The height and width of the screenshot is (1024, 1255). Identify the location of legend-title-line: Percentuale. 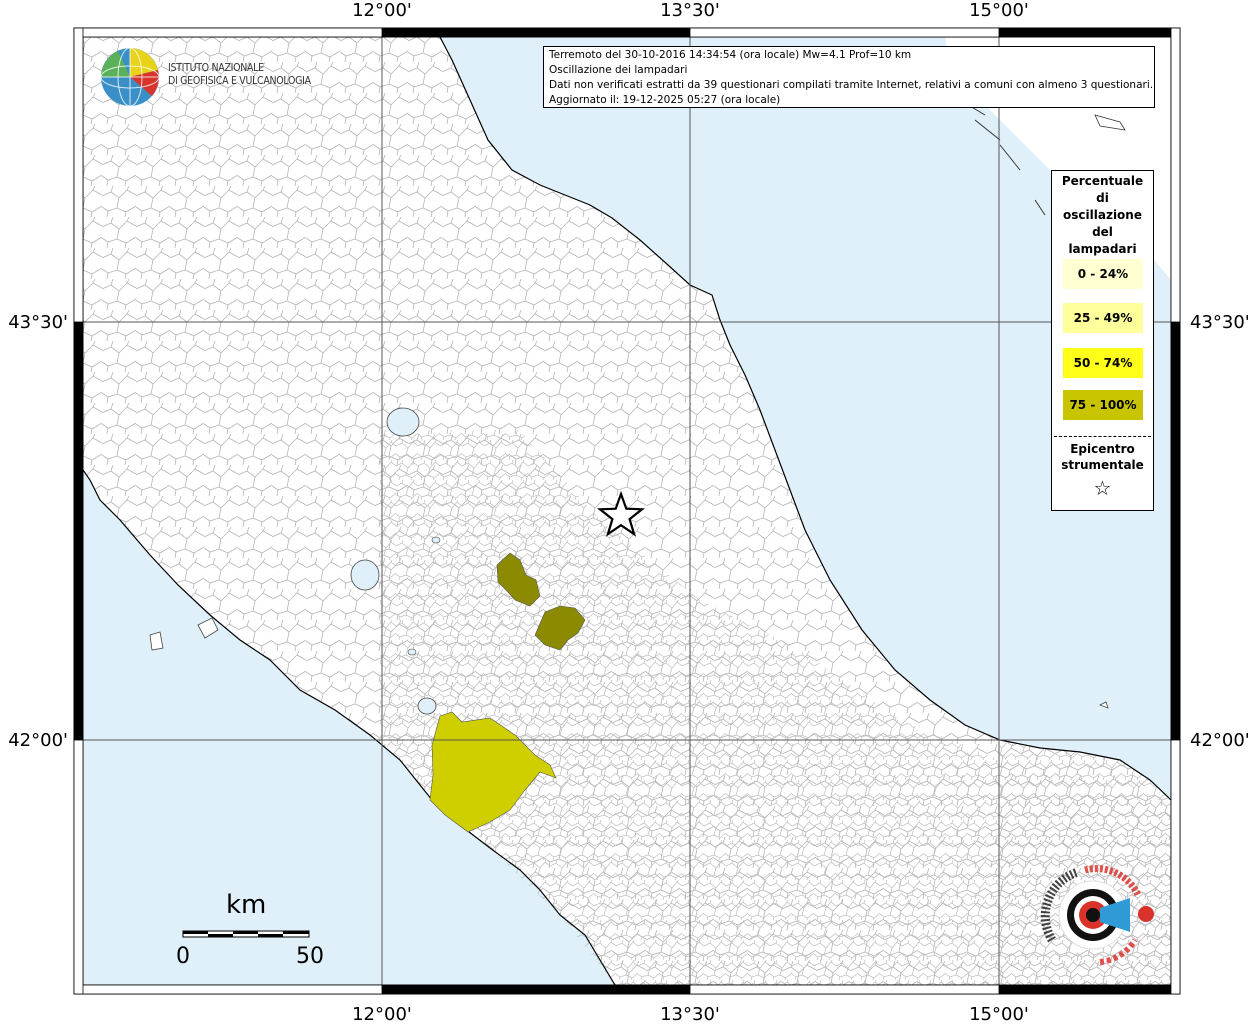
(1102, 181).